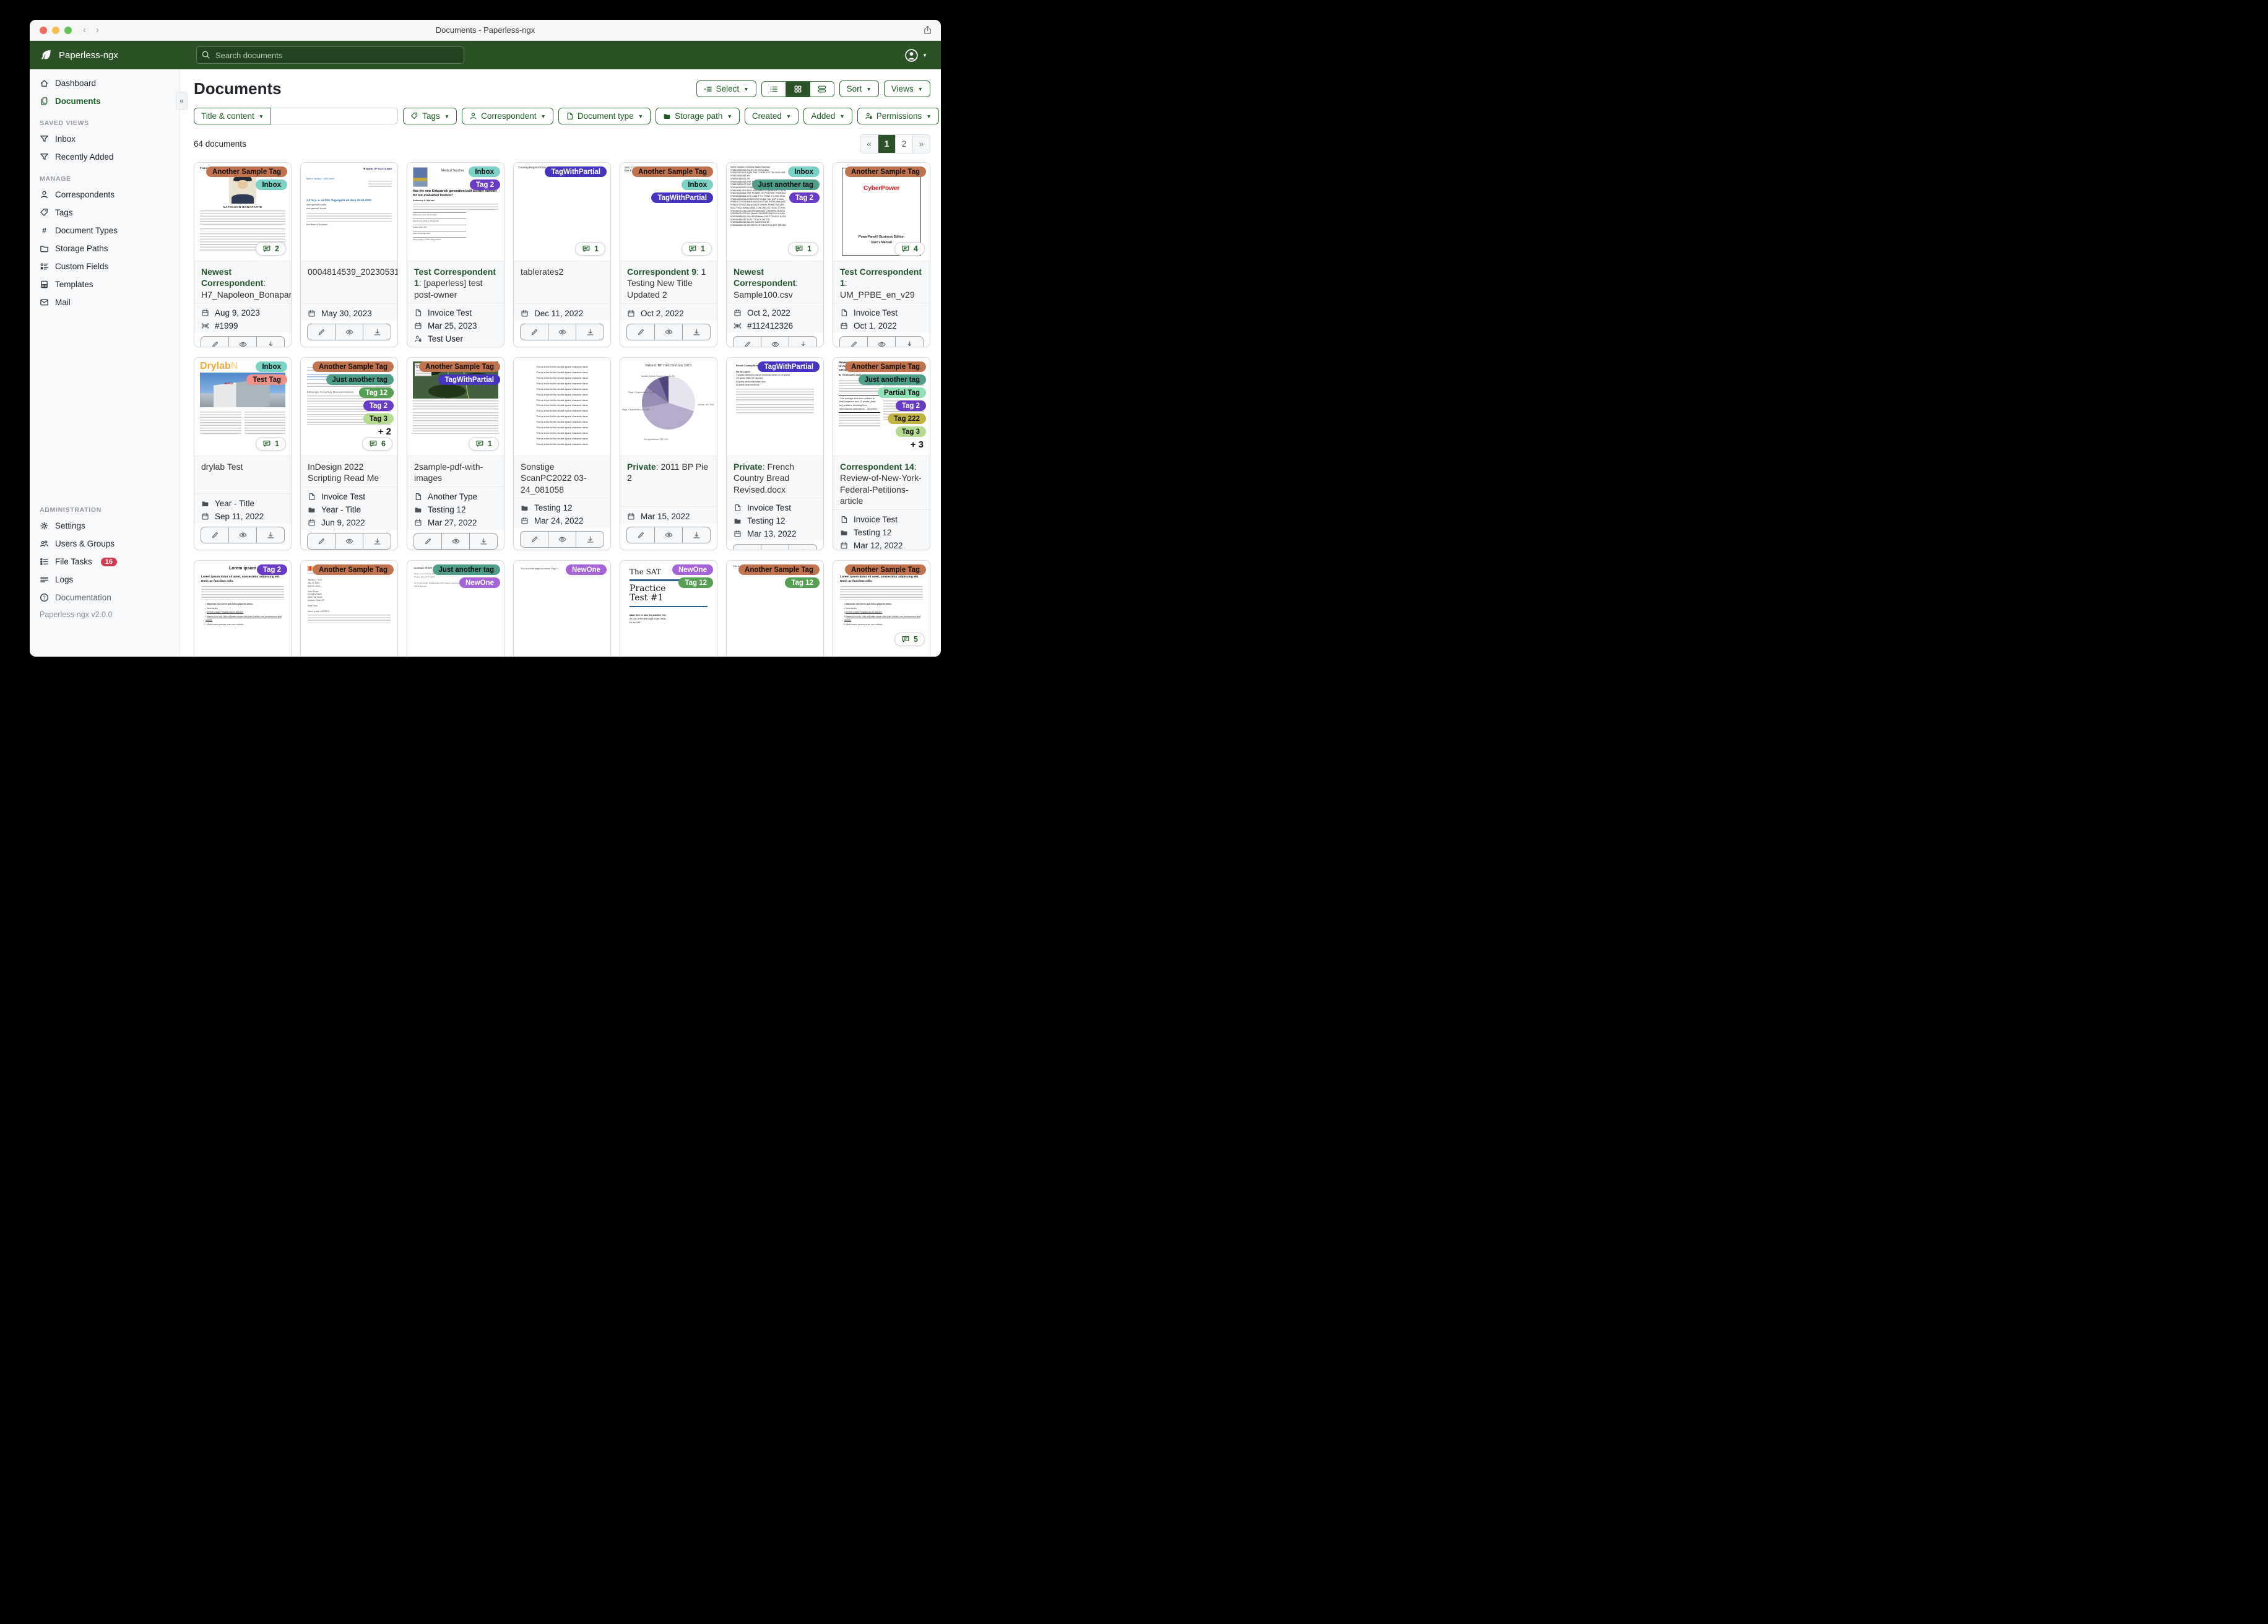 This screenshot has height=1624, width=2268. I want to click on share-button, so click(927, 30).